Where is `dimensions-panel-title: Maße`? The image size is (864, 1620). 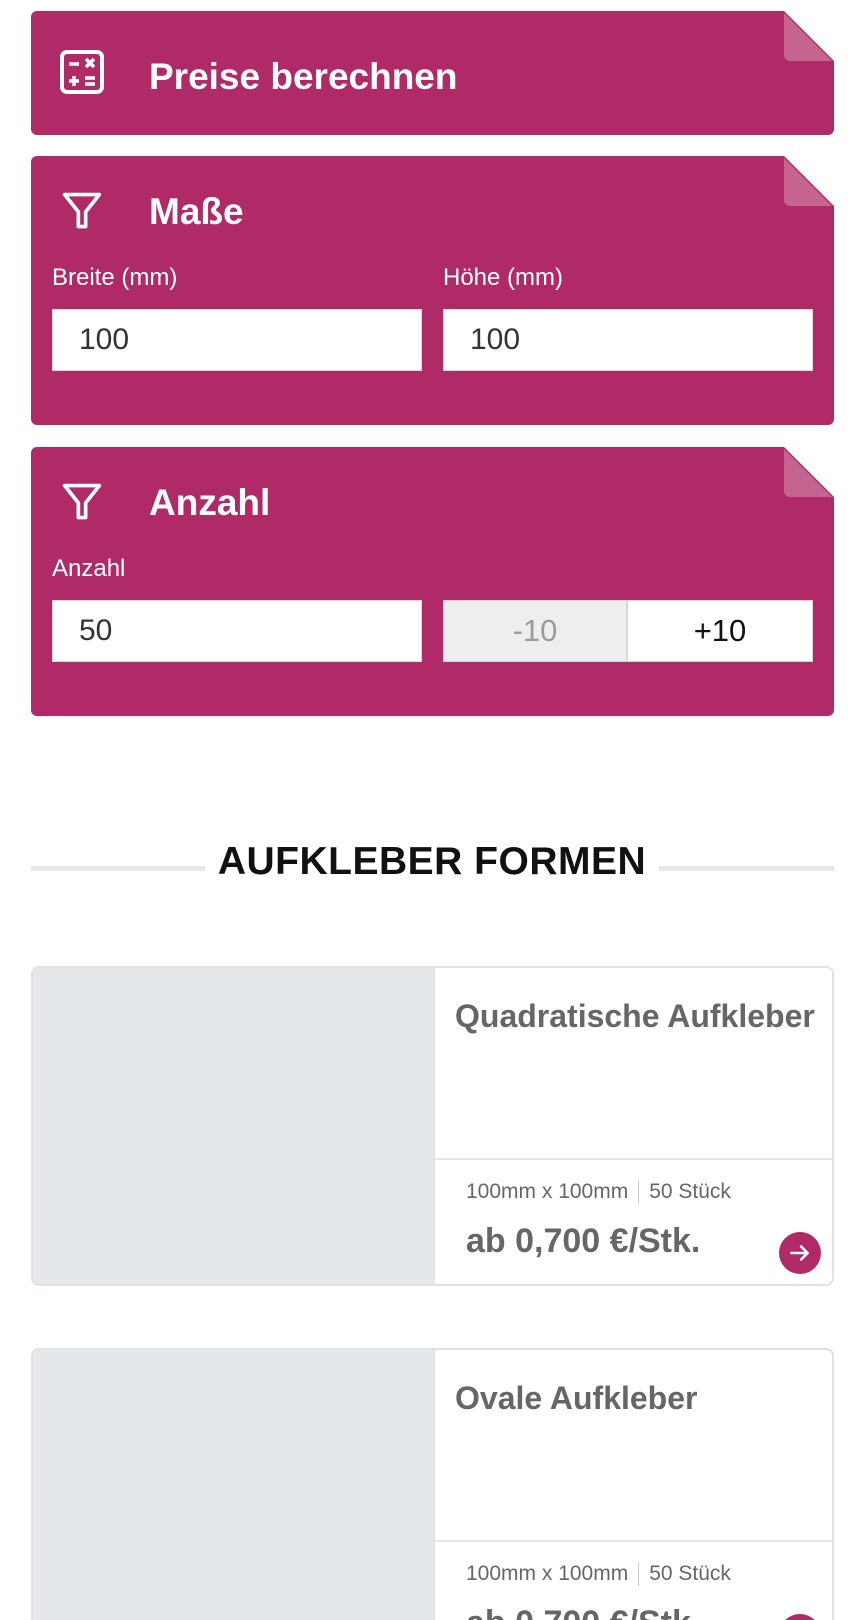
dimensions-panel-title: Maße is located at coordinates (196, 211).